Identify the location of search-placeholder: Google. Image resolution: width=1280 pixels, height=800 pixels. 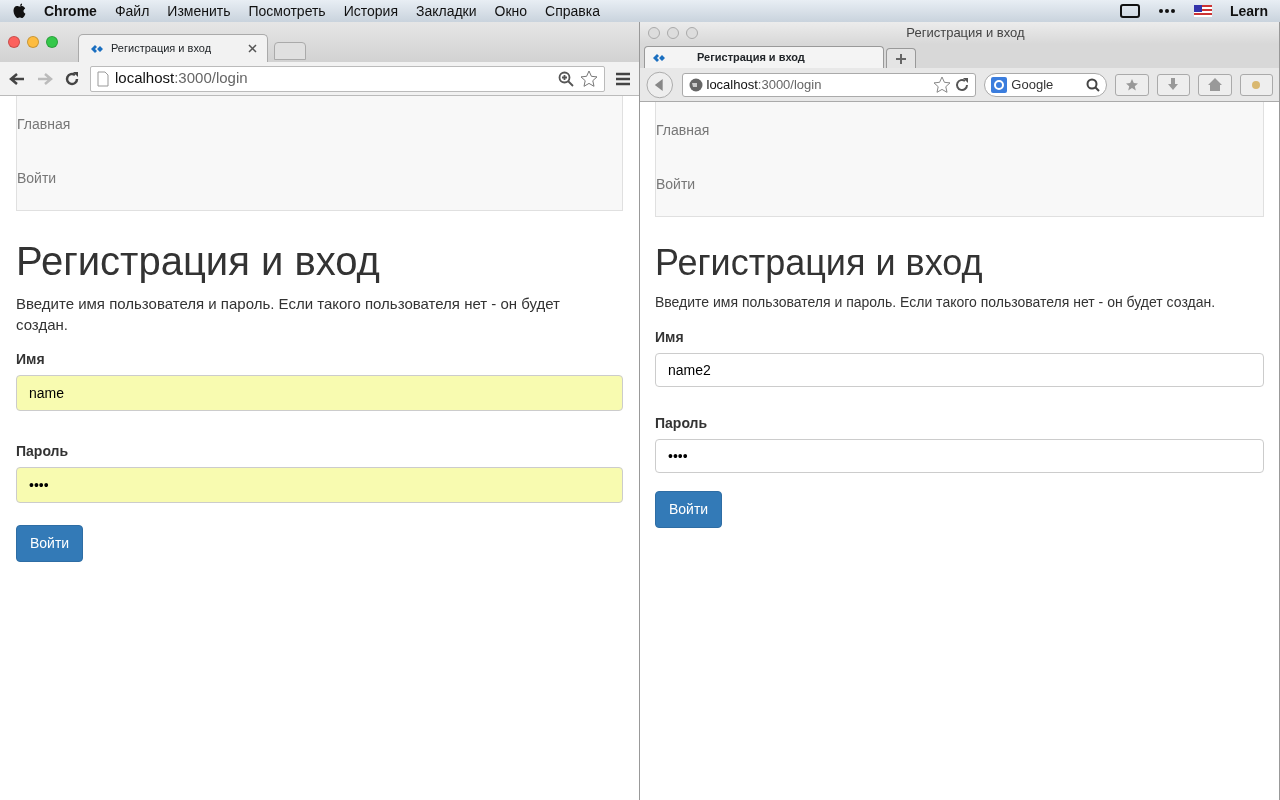
(1032, 84).